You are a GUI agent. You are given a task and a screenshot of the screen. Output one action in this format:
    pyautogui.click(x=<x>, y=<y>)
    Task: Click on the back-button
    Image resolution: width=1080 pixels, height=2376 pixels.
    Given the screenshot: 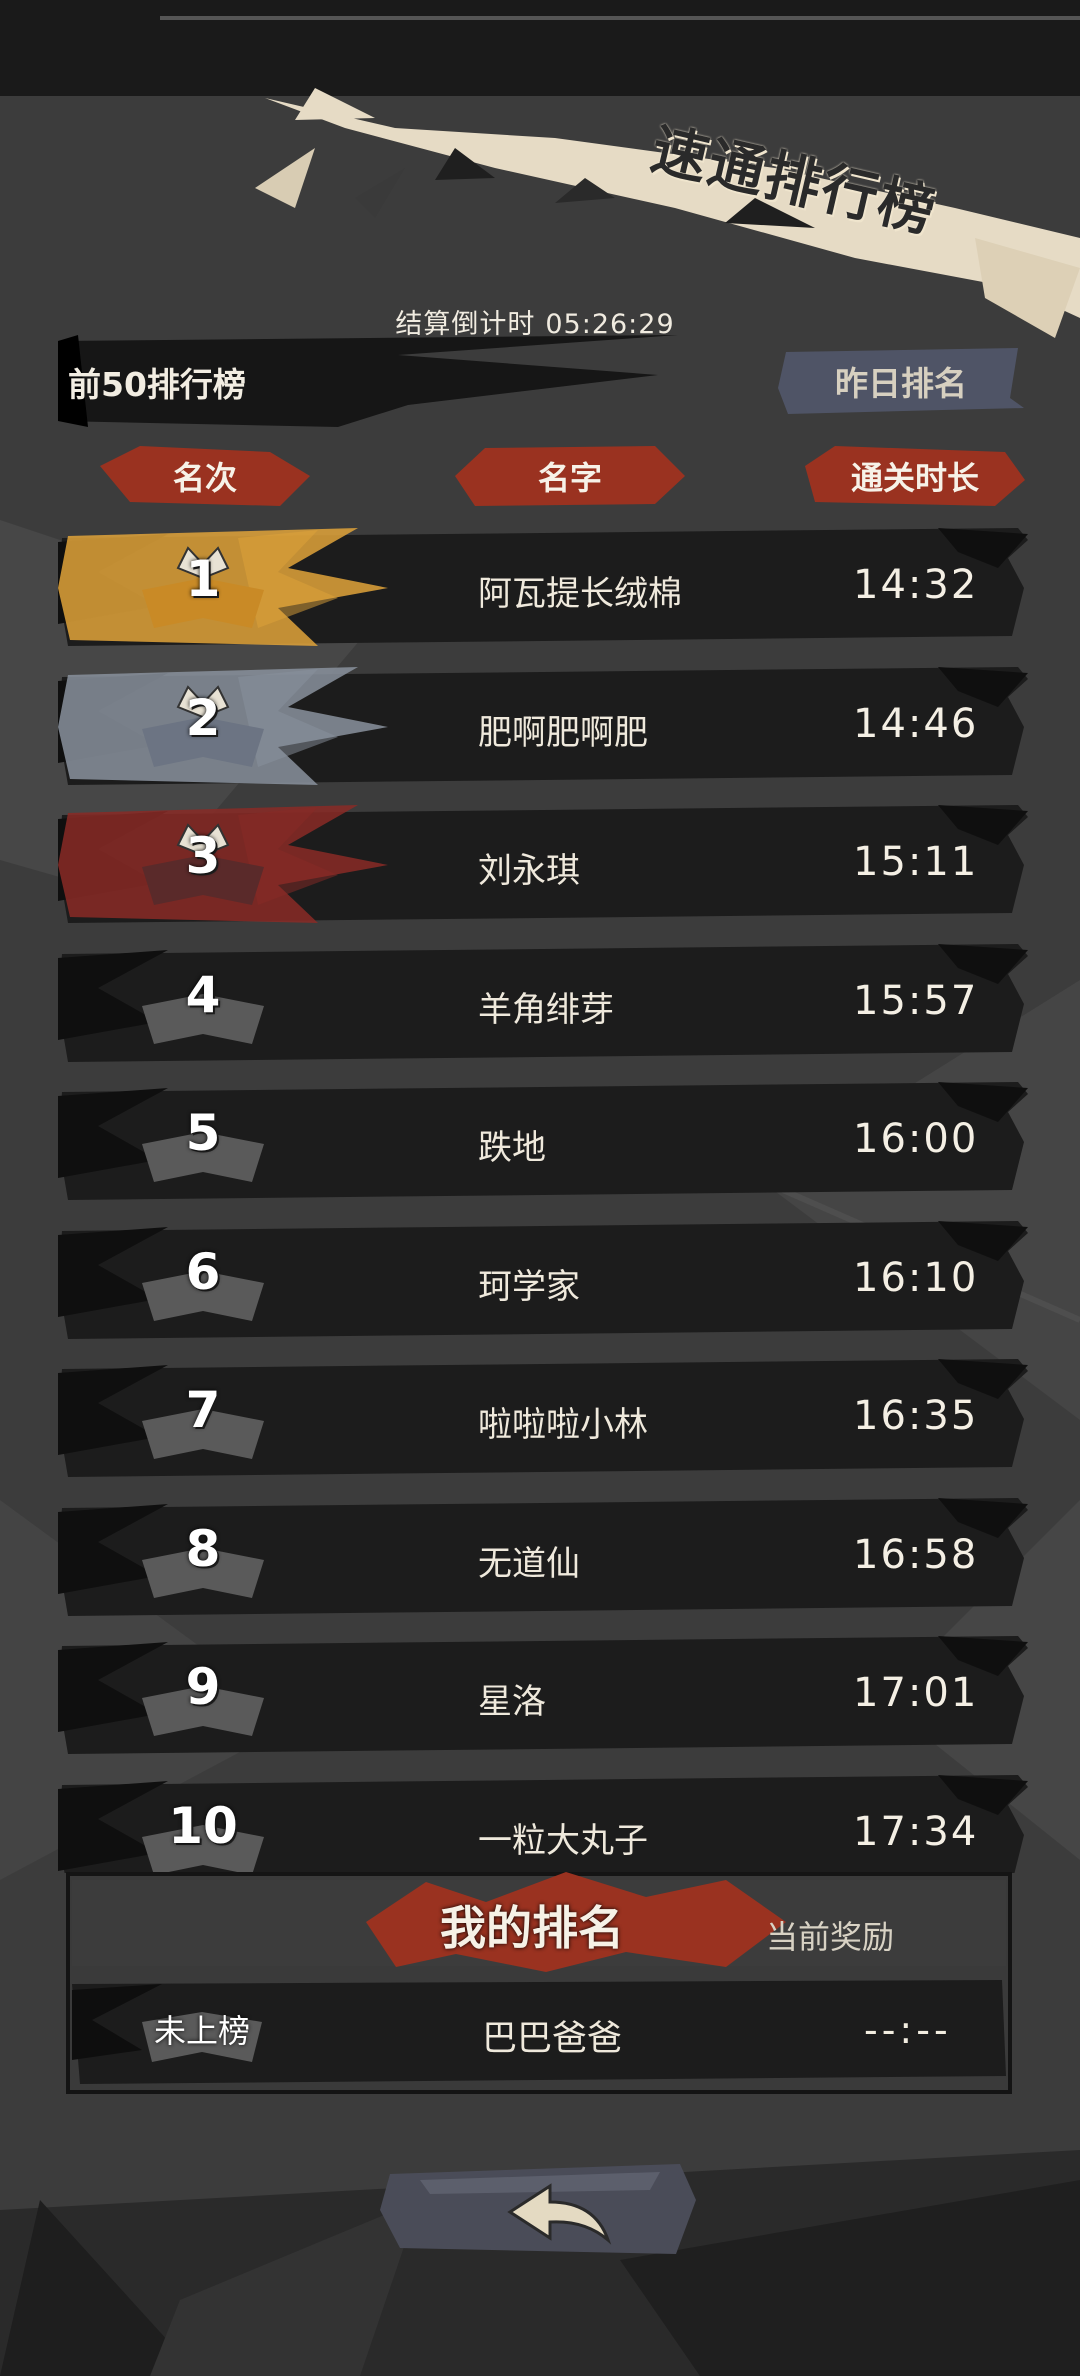 What is the action you would take?
    pyautogui.click(x=540, y=2210)
    